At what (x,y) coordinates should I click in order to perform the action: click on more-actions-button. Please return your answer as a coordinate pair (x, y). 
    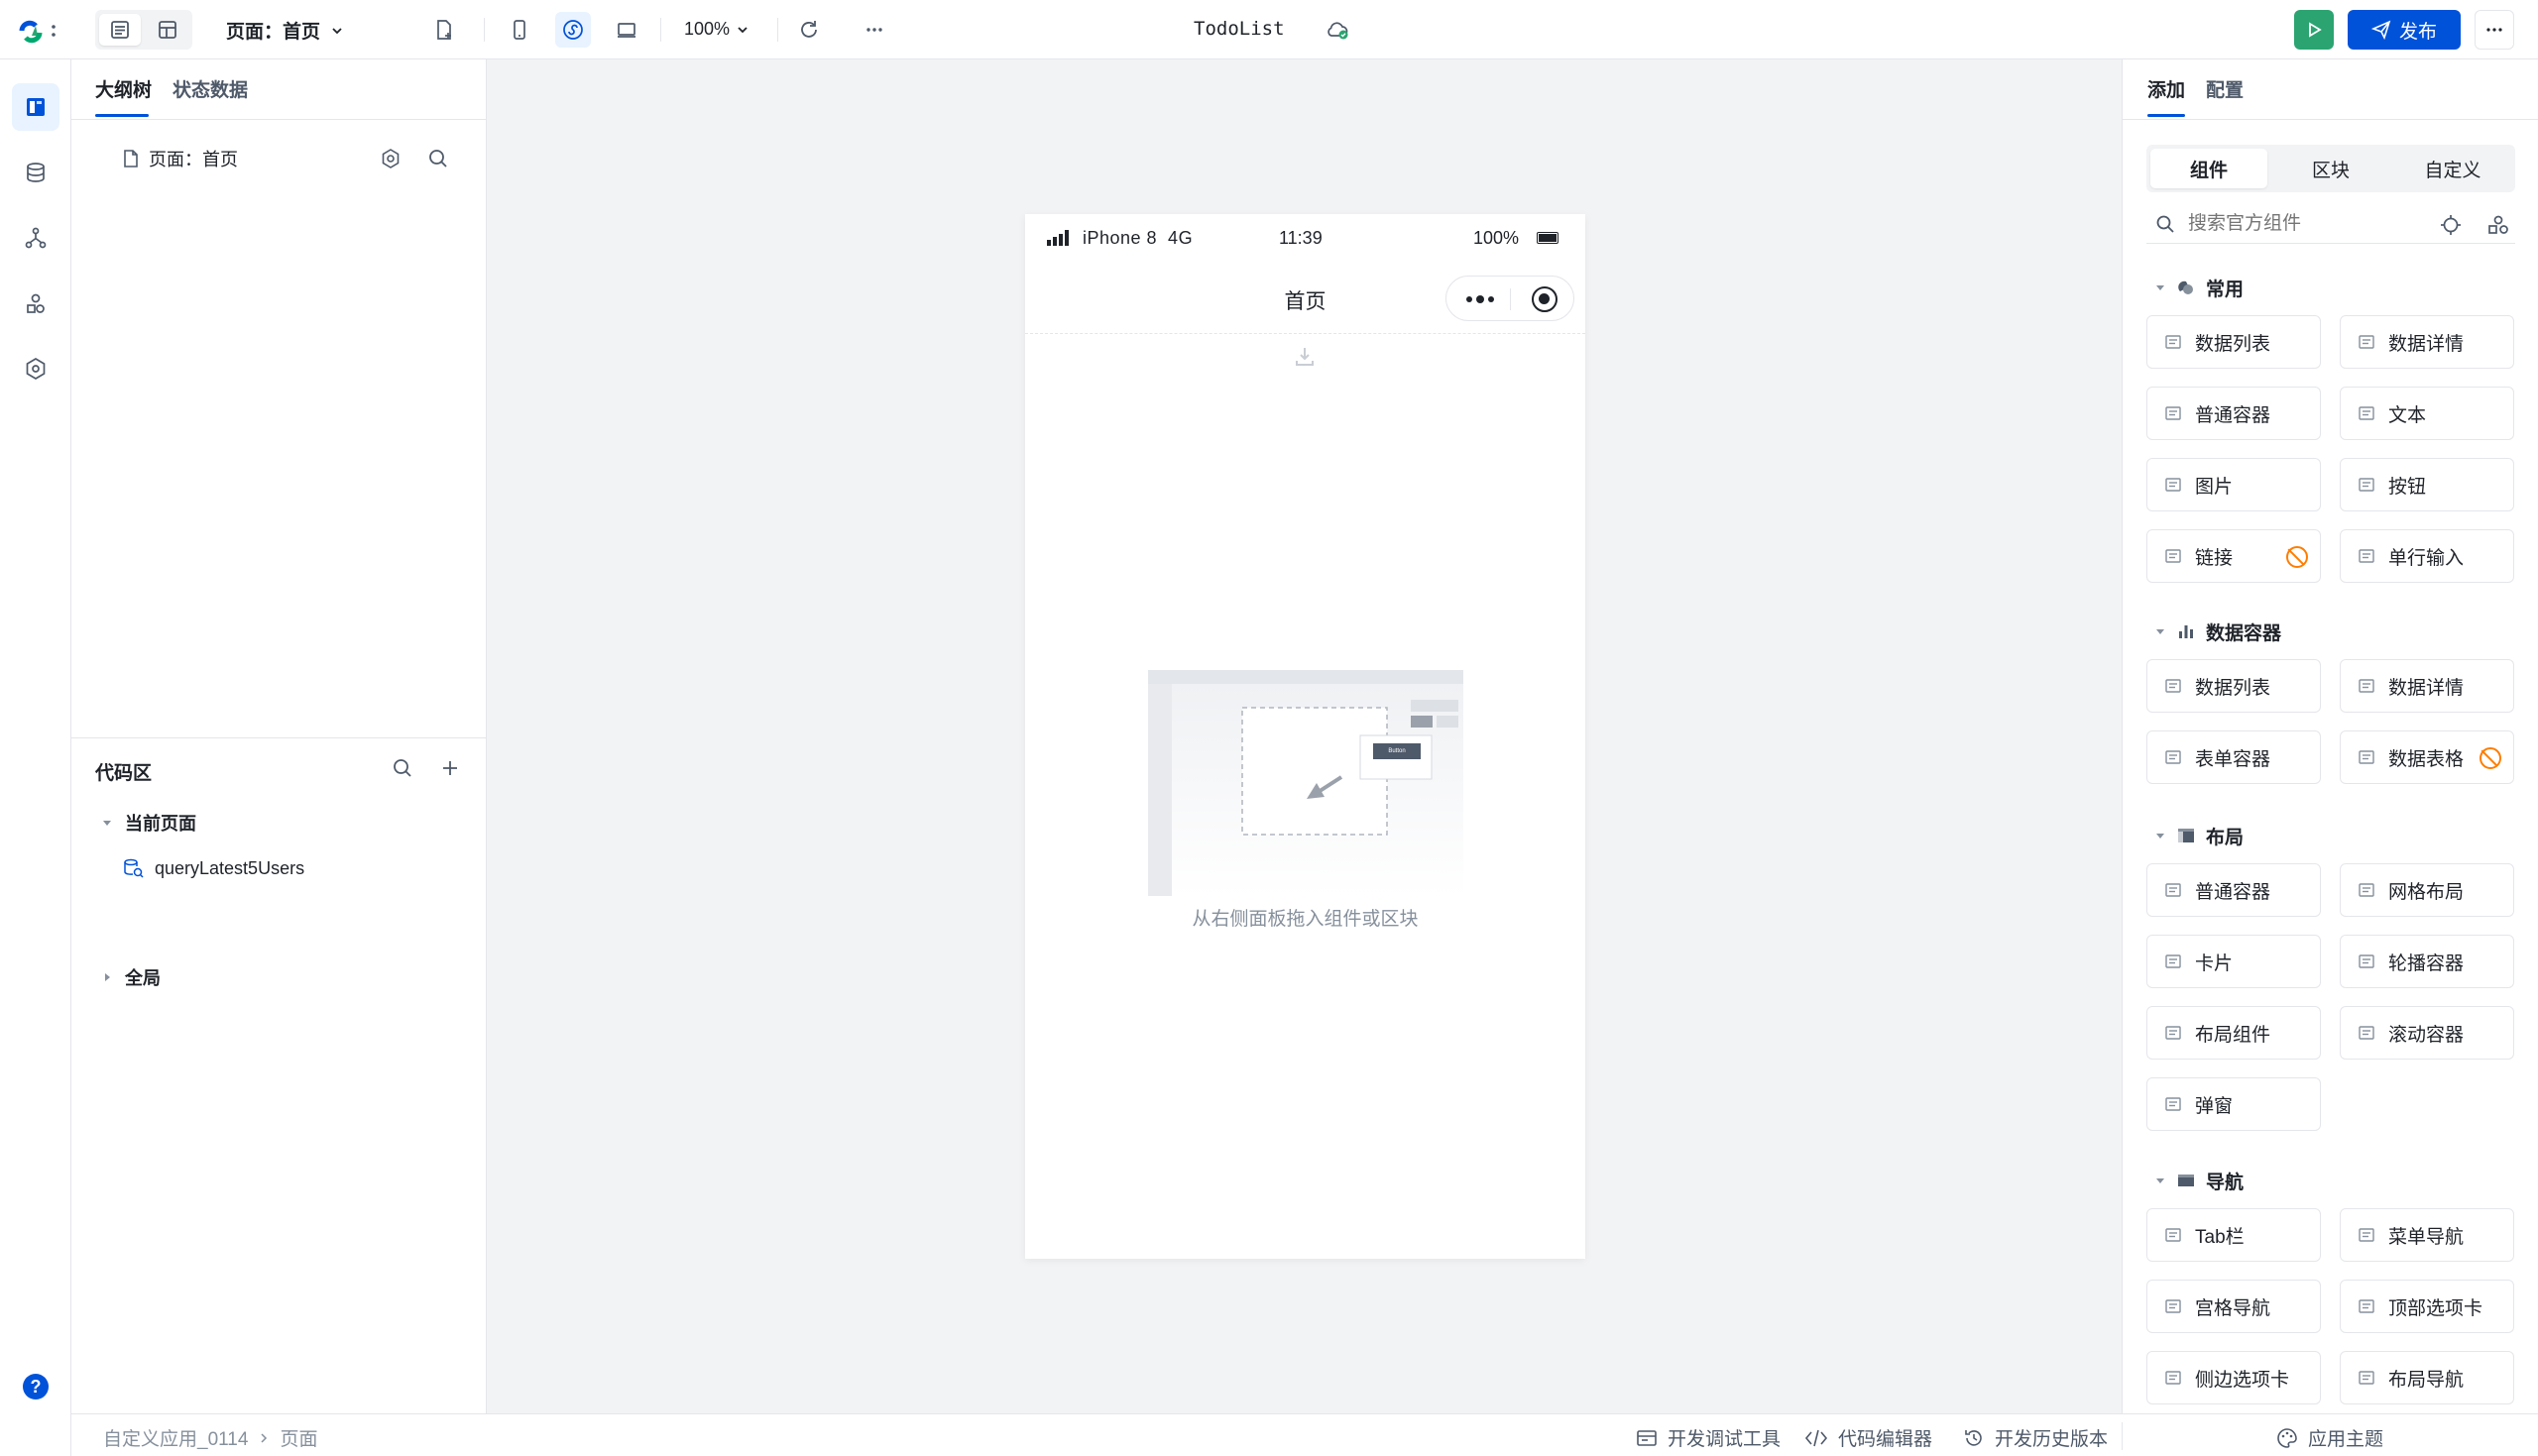
    Looking at the image, I should click on (2494, 30).